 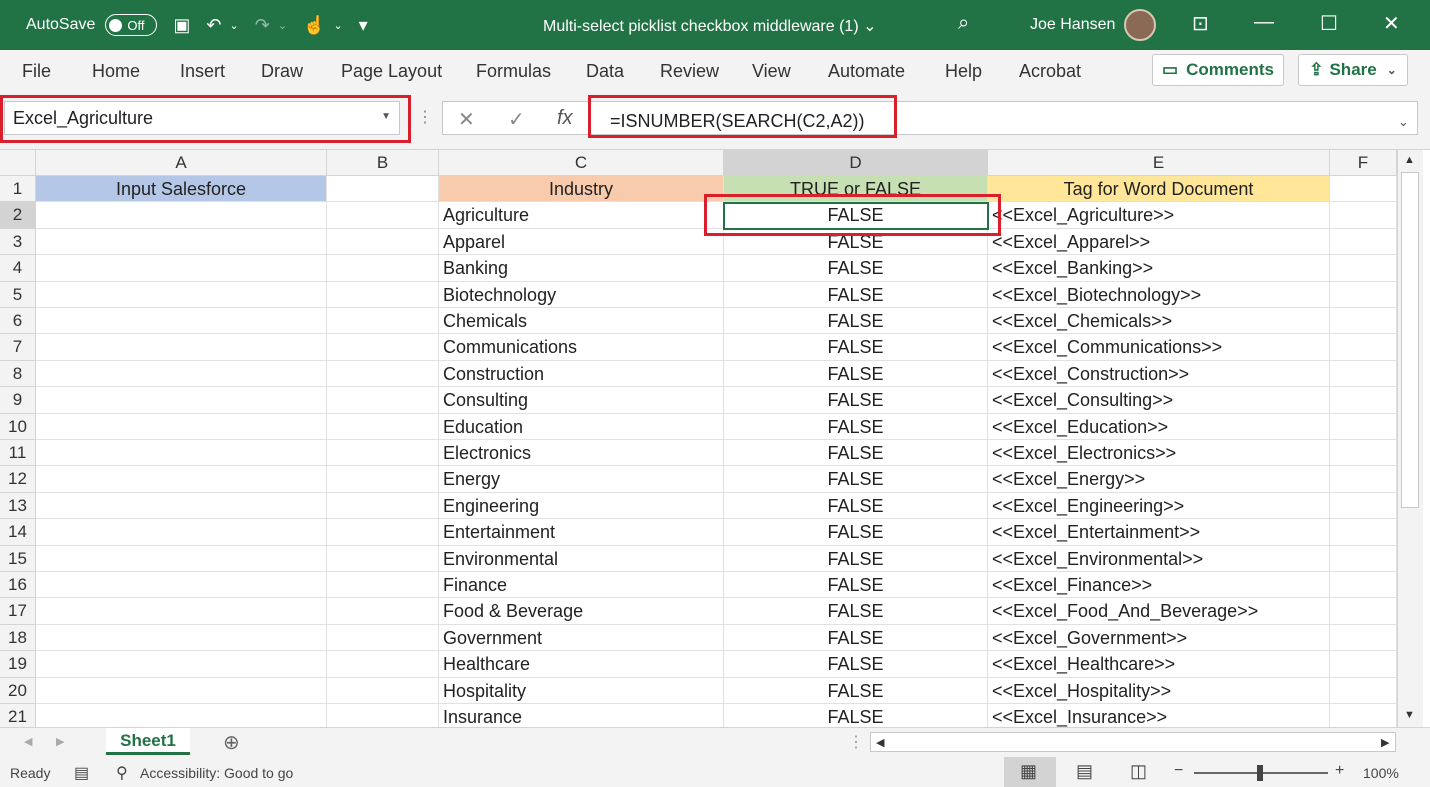 I want to click on tab-draw: Draw, so click(x=282, y=71).